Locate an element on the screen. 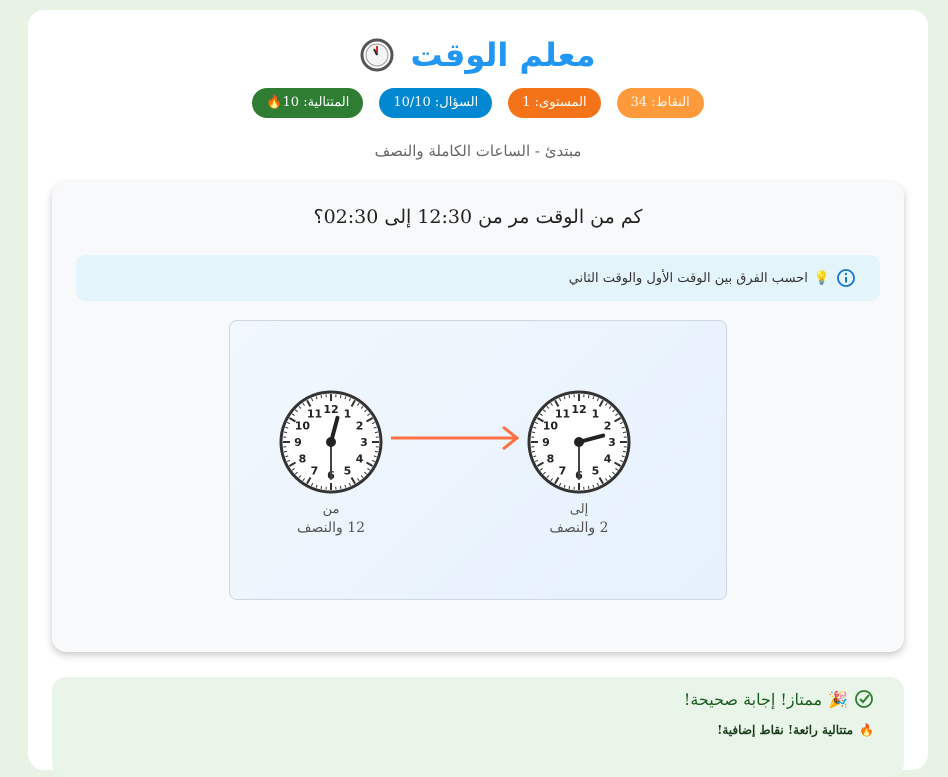 This screenshot has width=948, height=777. from-clock: 123456789101112 is located at coordinates (331, 442).